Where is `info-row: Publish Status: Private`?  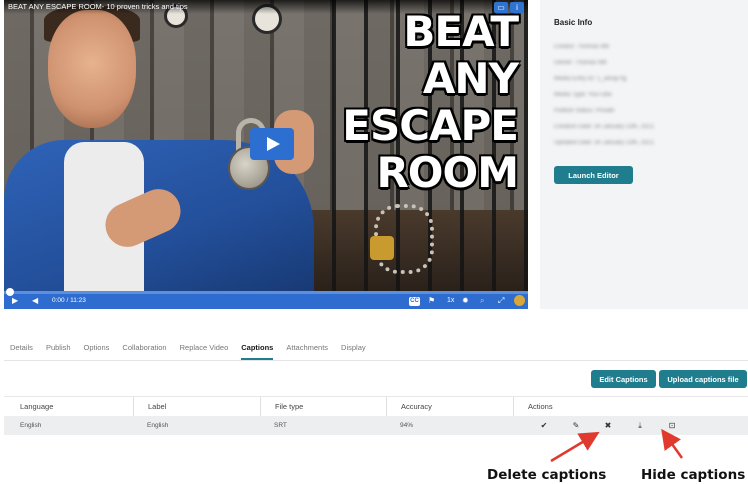 info-row: Publish Status: Private is located at coordinates (584, 111).